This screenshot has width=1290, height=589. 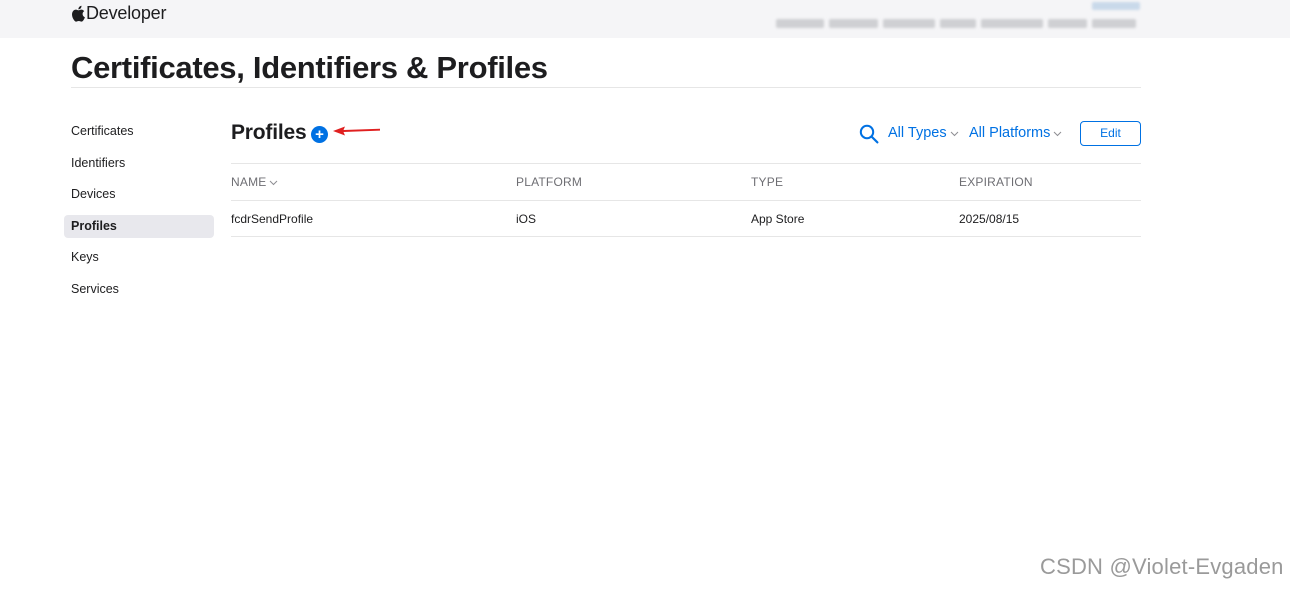 I want to click on column-header-name: NAME, so click(x=254, y=182).